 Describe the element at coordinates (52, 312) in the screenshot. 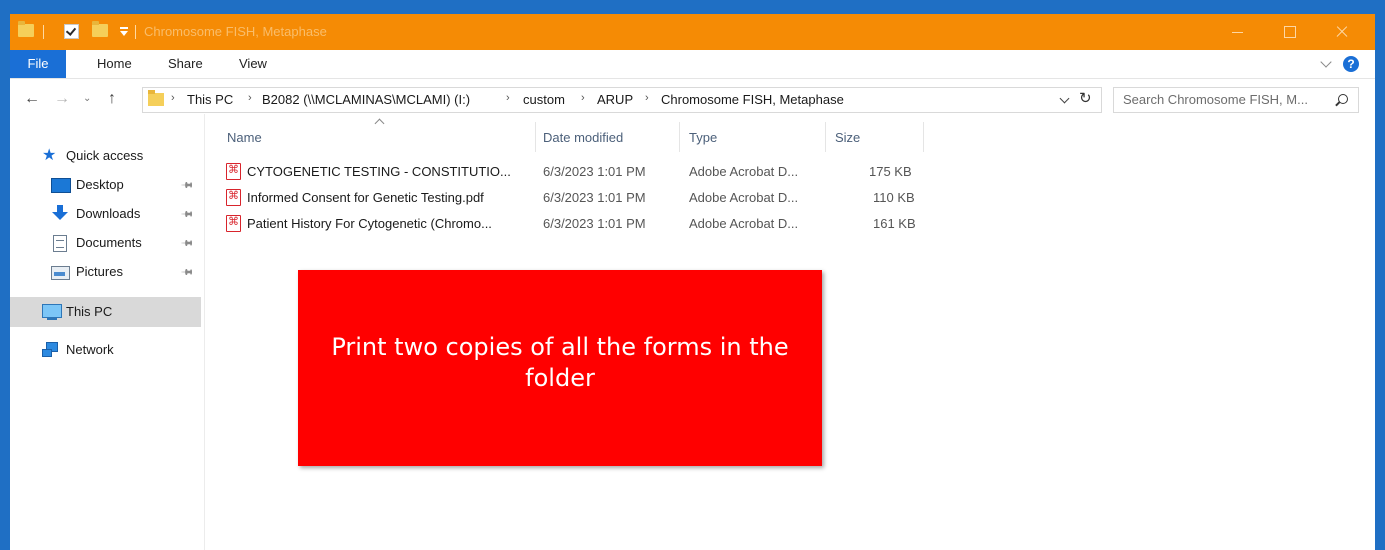

I see `computer-icon` at that location.